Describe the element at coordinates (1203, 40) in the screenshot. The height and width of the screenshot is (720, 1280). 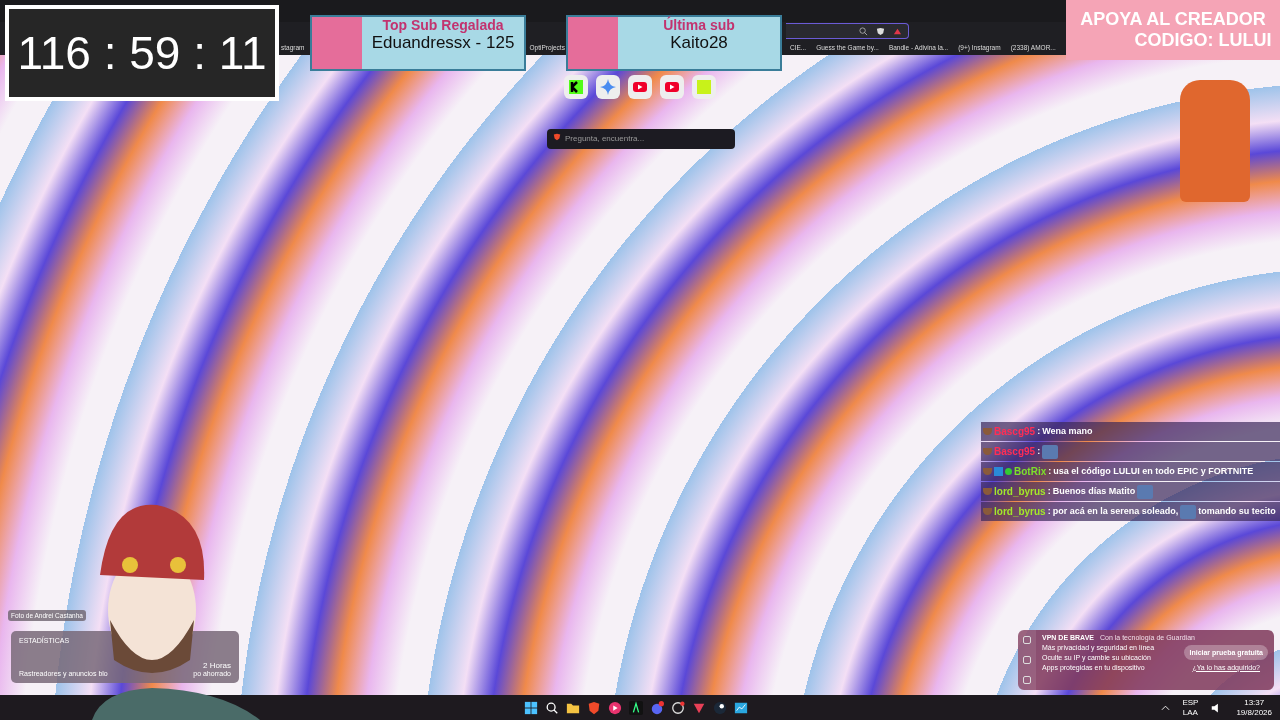
I see `promo-code: CODIGO: LULUI` at that location.